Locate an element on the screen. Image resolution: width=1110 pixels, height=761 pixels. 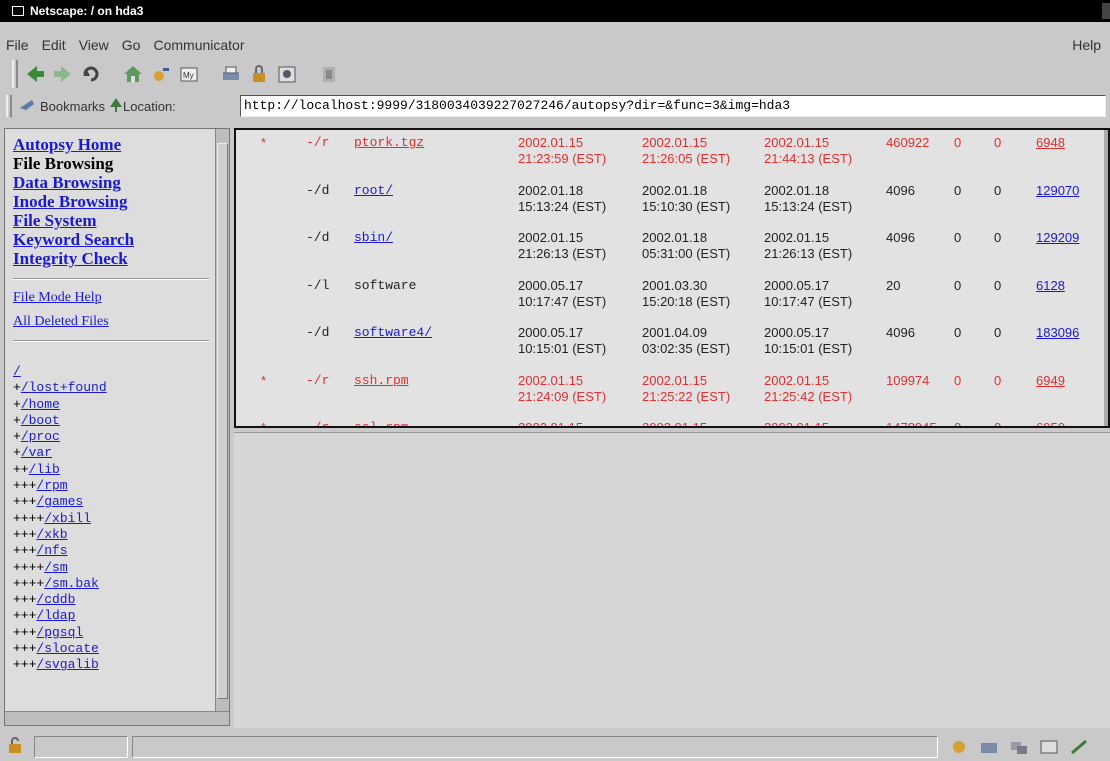
inode-link: 129070 is located at coordinates (1057, 191).